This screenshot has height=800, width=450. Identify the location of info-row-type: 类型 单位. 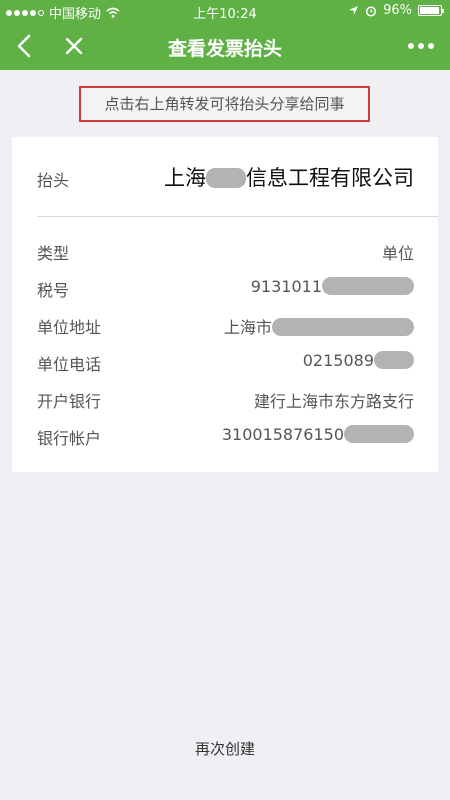
(225, 250).